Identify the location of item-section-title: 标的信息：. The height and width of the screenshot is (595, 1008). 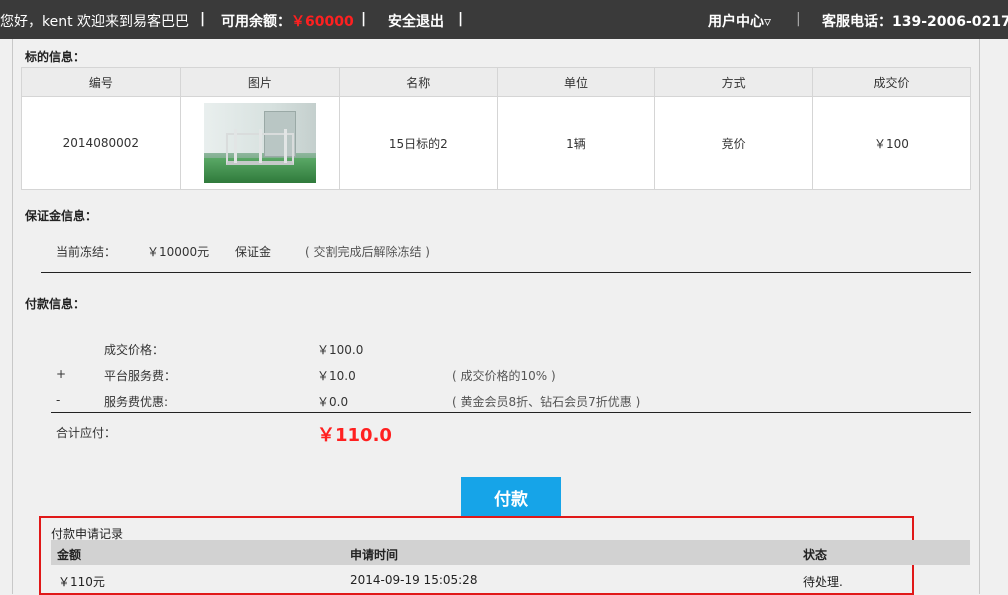
(55, 57).